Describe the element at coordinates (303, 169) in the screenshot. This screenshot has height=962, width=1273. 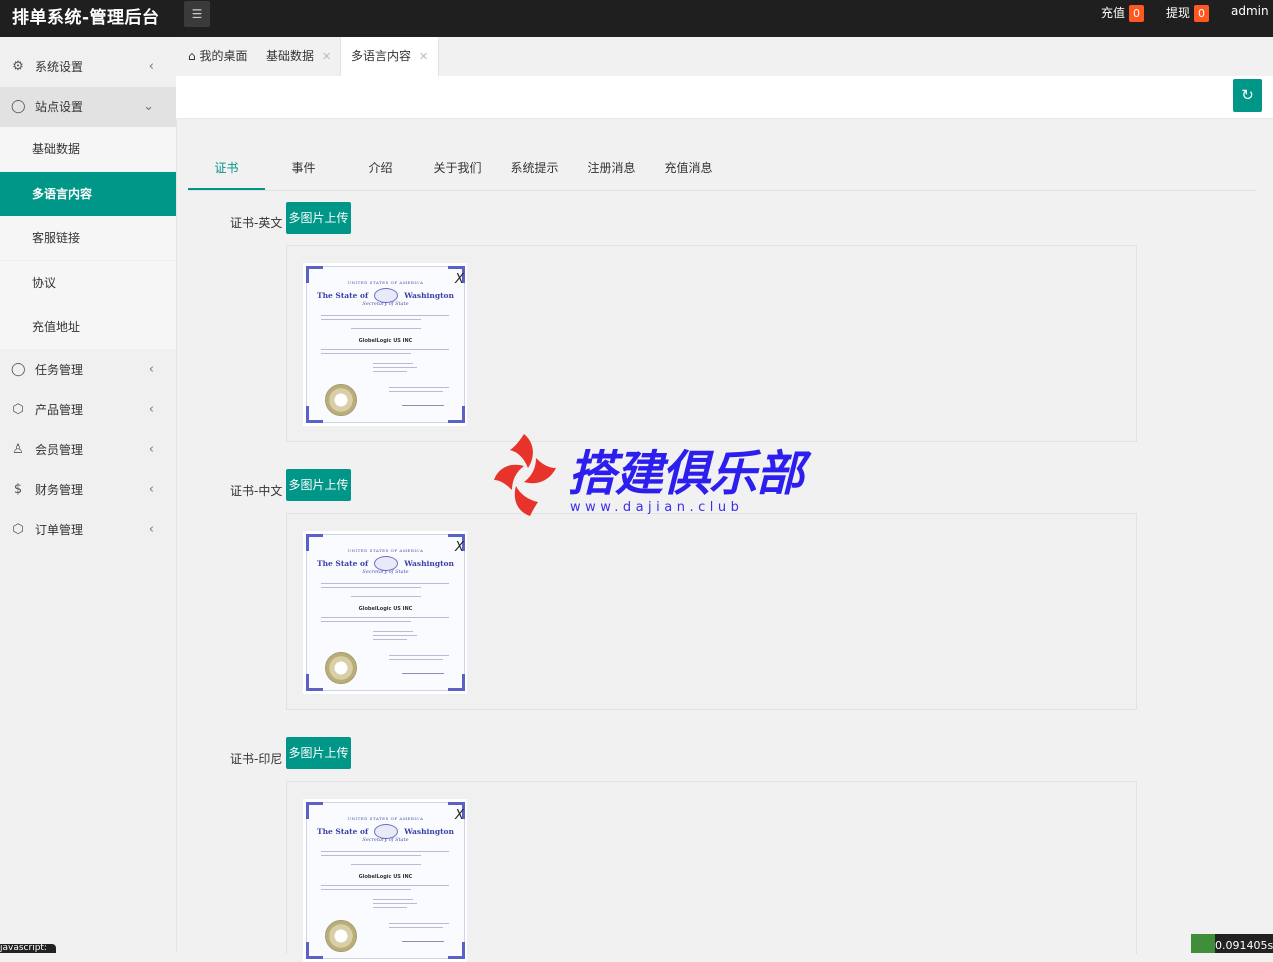
I see `tab-events: 事件` at that location.